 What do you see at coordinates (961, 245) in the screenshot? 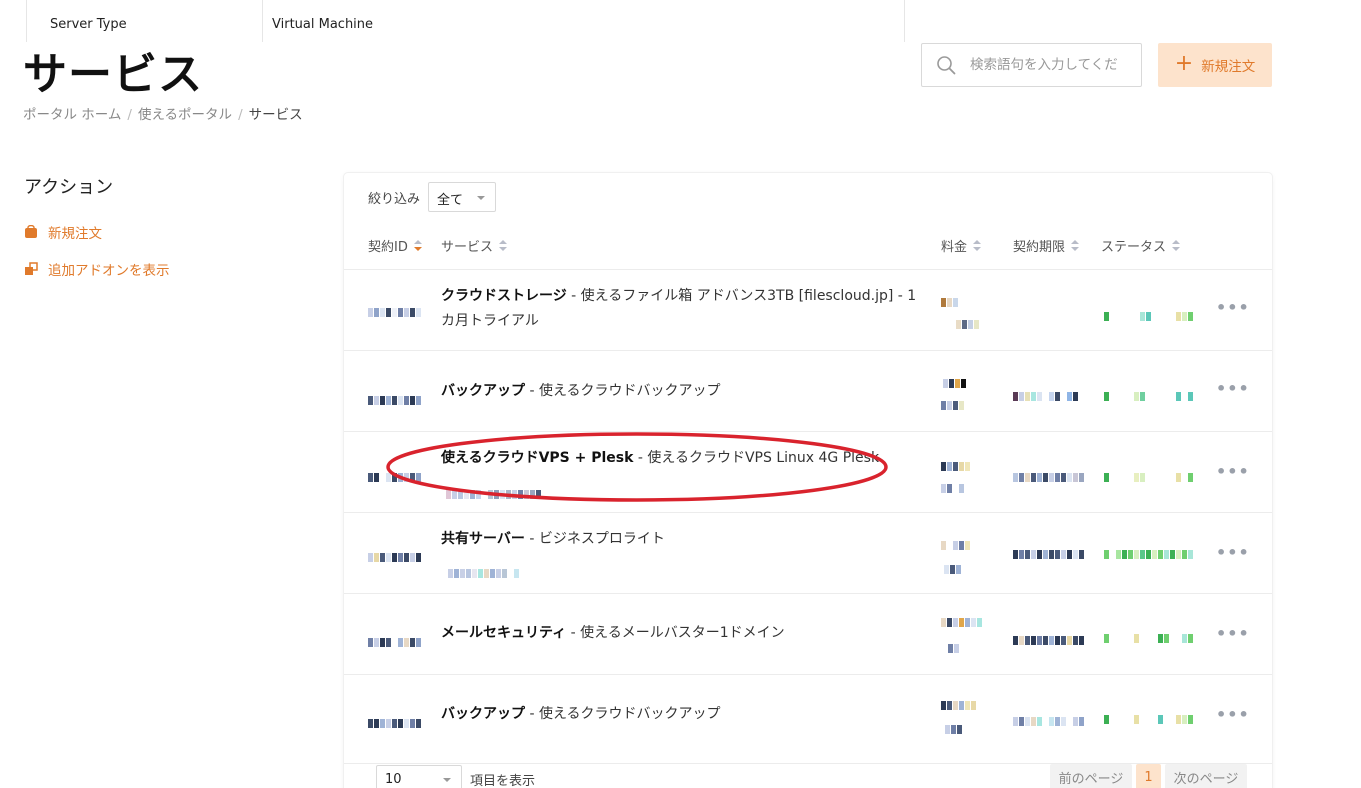
I see `column-header-price: 料金` at bounding box center [961, 245].